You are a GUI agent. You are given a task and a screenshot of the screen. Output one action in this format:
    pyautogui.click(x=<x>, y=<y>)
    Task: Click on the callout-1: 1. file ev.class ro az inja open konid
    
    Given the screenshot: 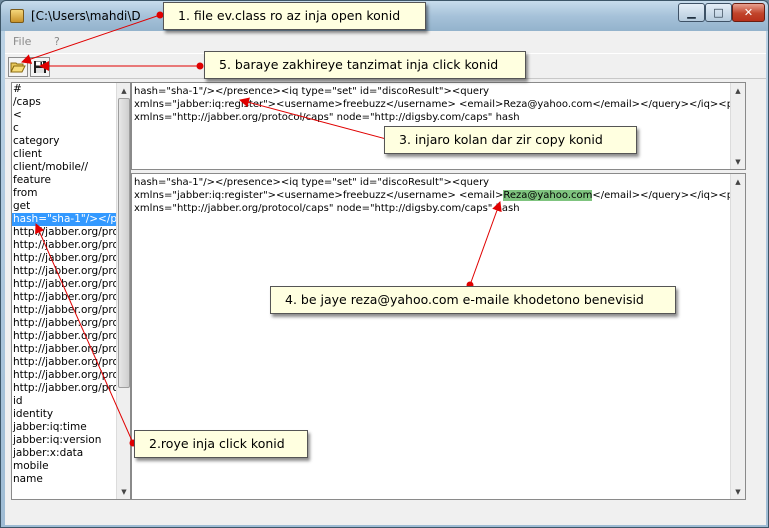 What is the action you would take?
    pyautogui.click(x=294, y=16)
    